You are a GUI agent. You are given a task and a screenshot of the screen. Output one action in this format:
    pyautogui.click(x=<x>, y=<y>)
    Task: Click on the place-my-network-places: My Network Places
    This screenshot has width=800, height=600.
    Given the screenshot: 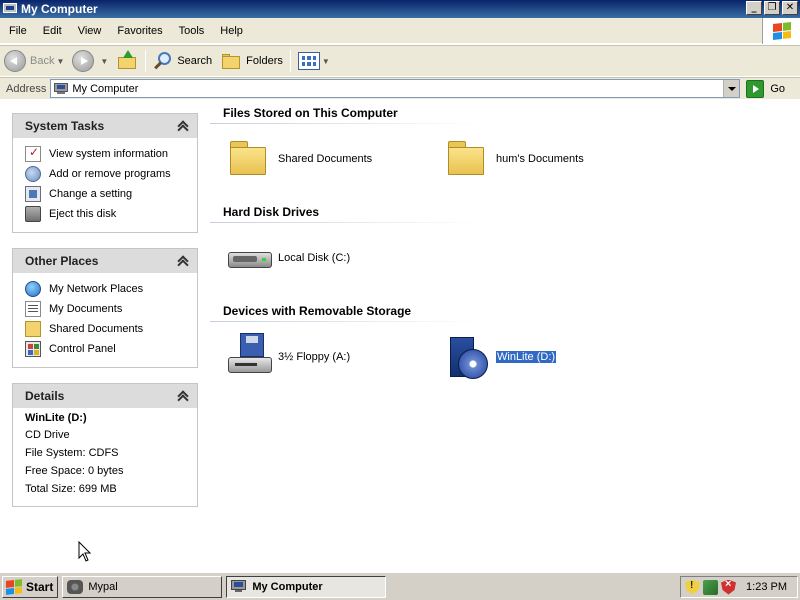 What is the action you would take?
    pyautogui.click(x=106, y=289)
    